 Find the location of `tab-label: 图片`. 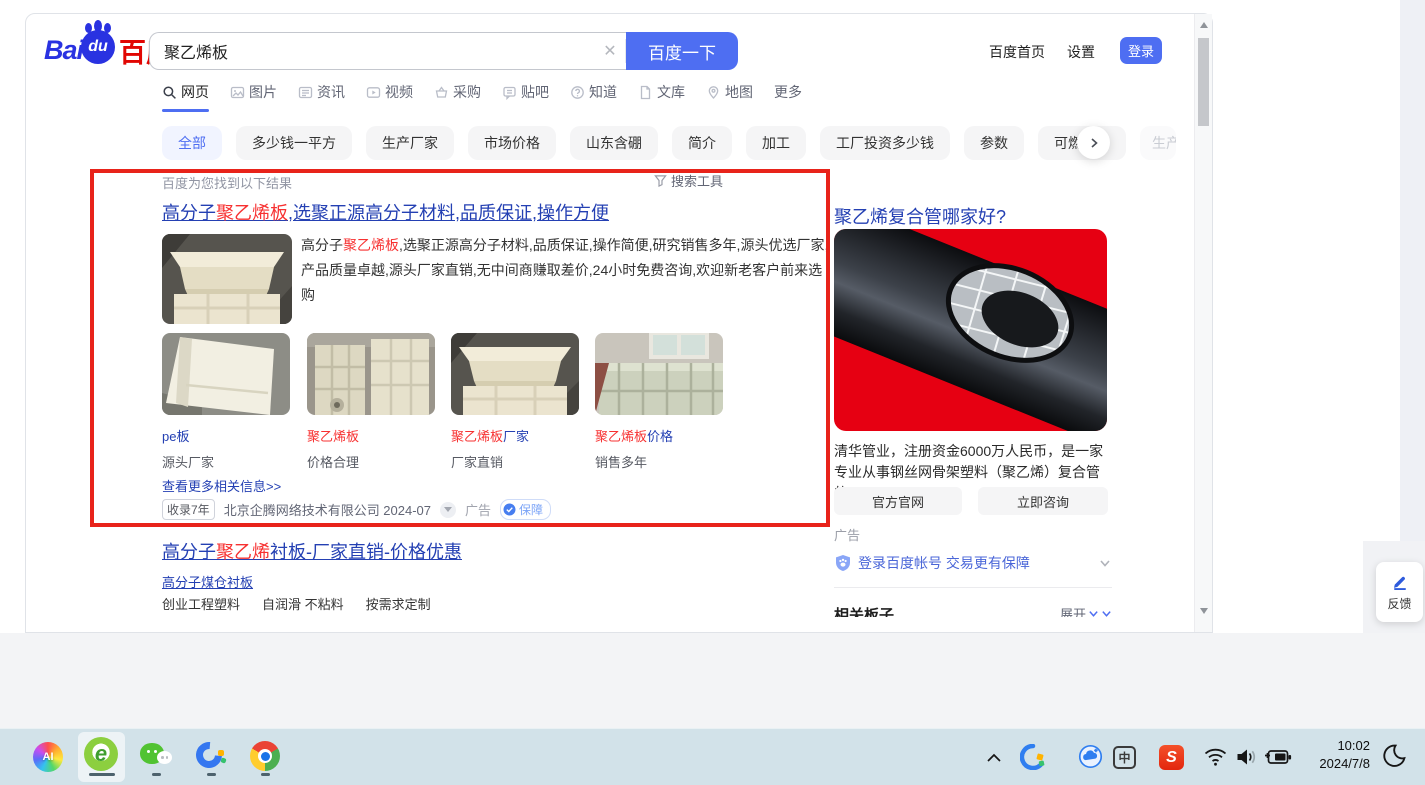

tab-label: 图片 is located at coordinates (263, 92).